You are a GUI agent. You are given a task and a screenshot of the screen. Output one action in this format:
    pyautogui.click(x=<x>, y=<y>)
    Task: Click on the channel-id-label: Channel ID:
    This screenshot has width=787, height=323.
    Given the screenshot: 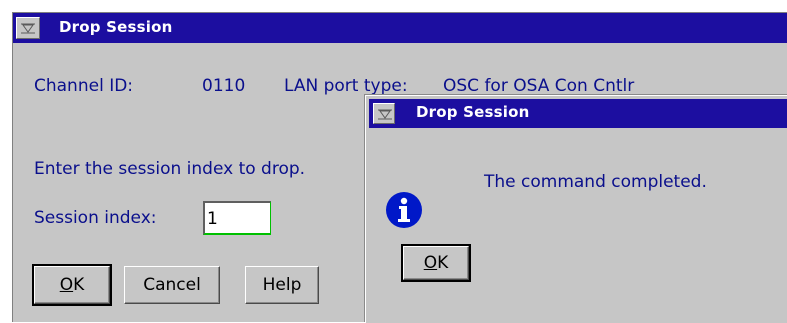 What is the action you would take?
    pyautogui.click(x=84, y=86)
    